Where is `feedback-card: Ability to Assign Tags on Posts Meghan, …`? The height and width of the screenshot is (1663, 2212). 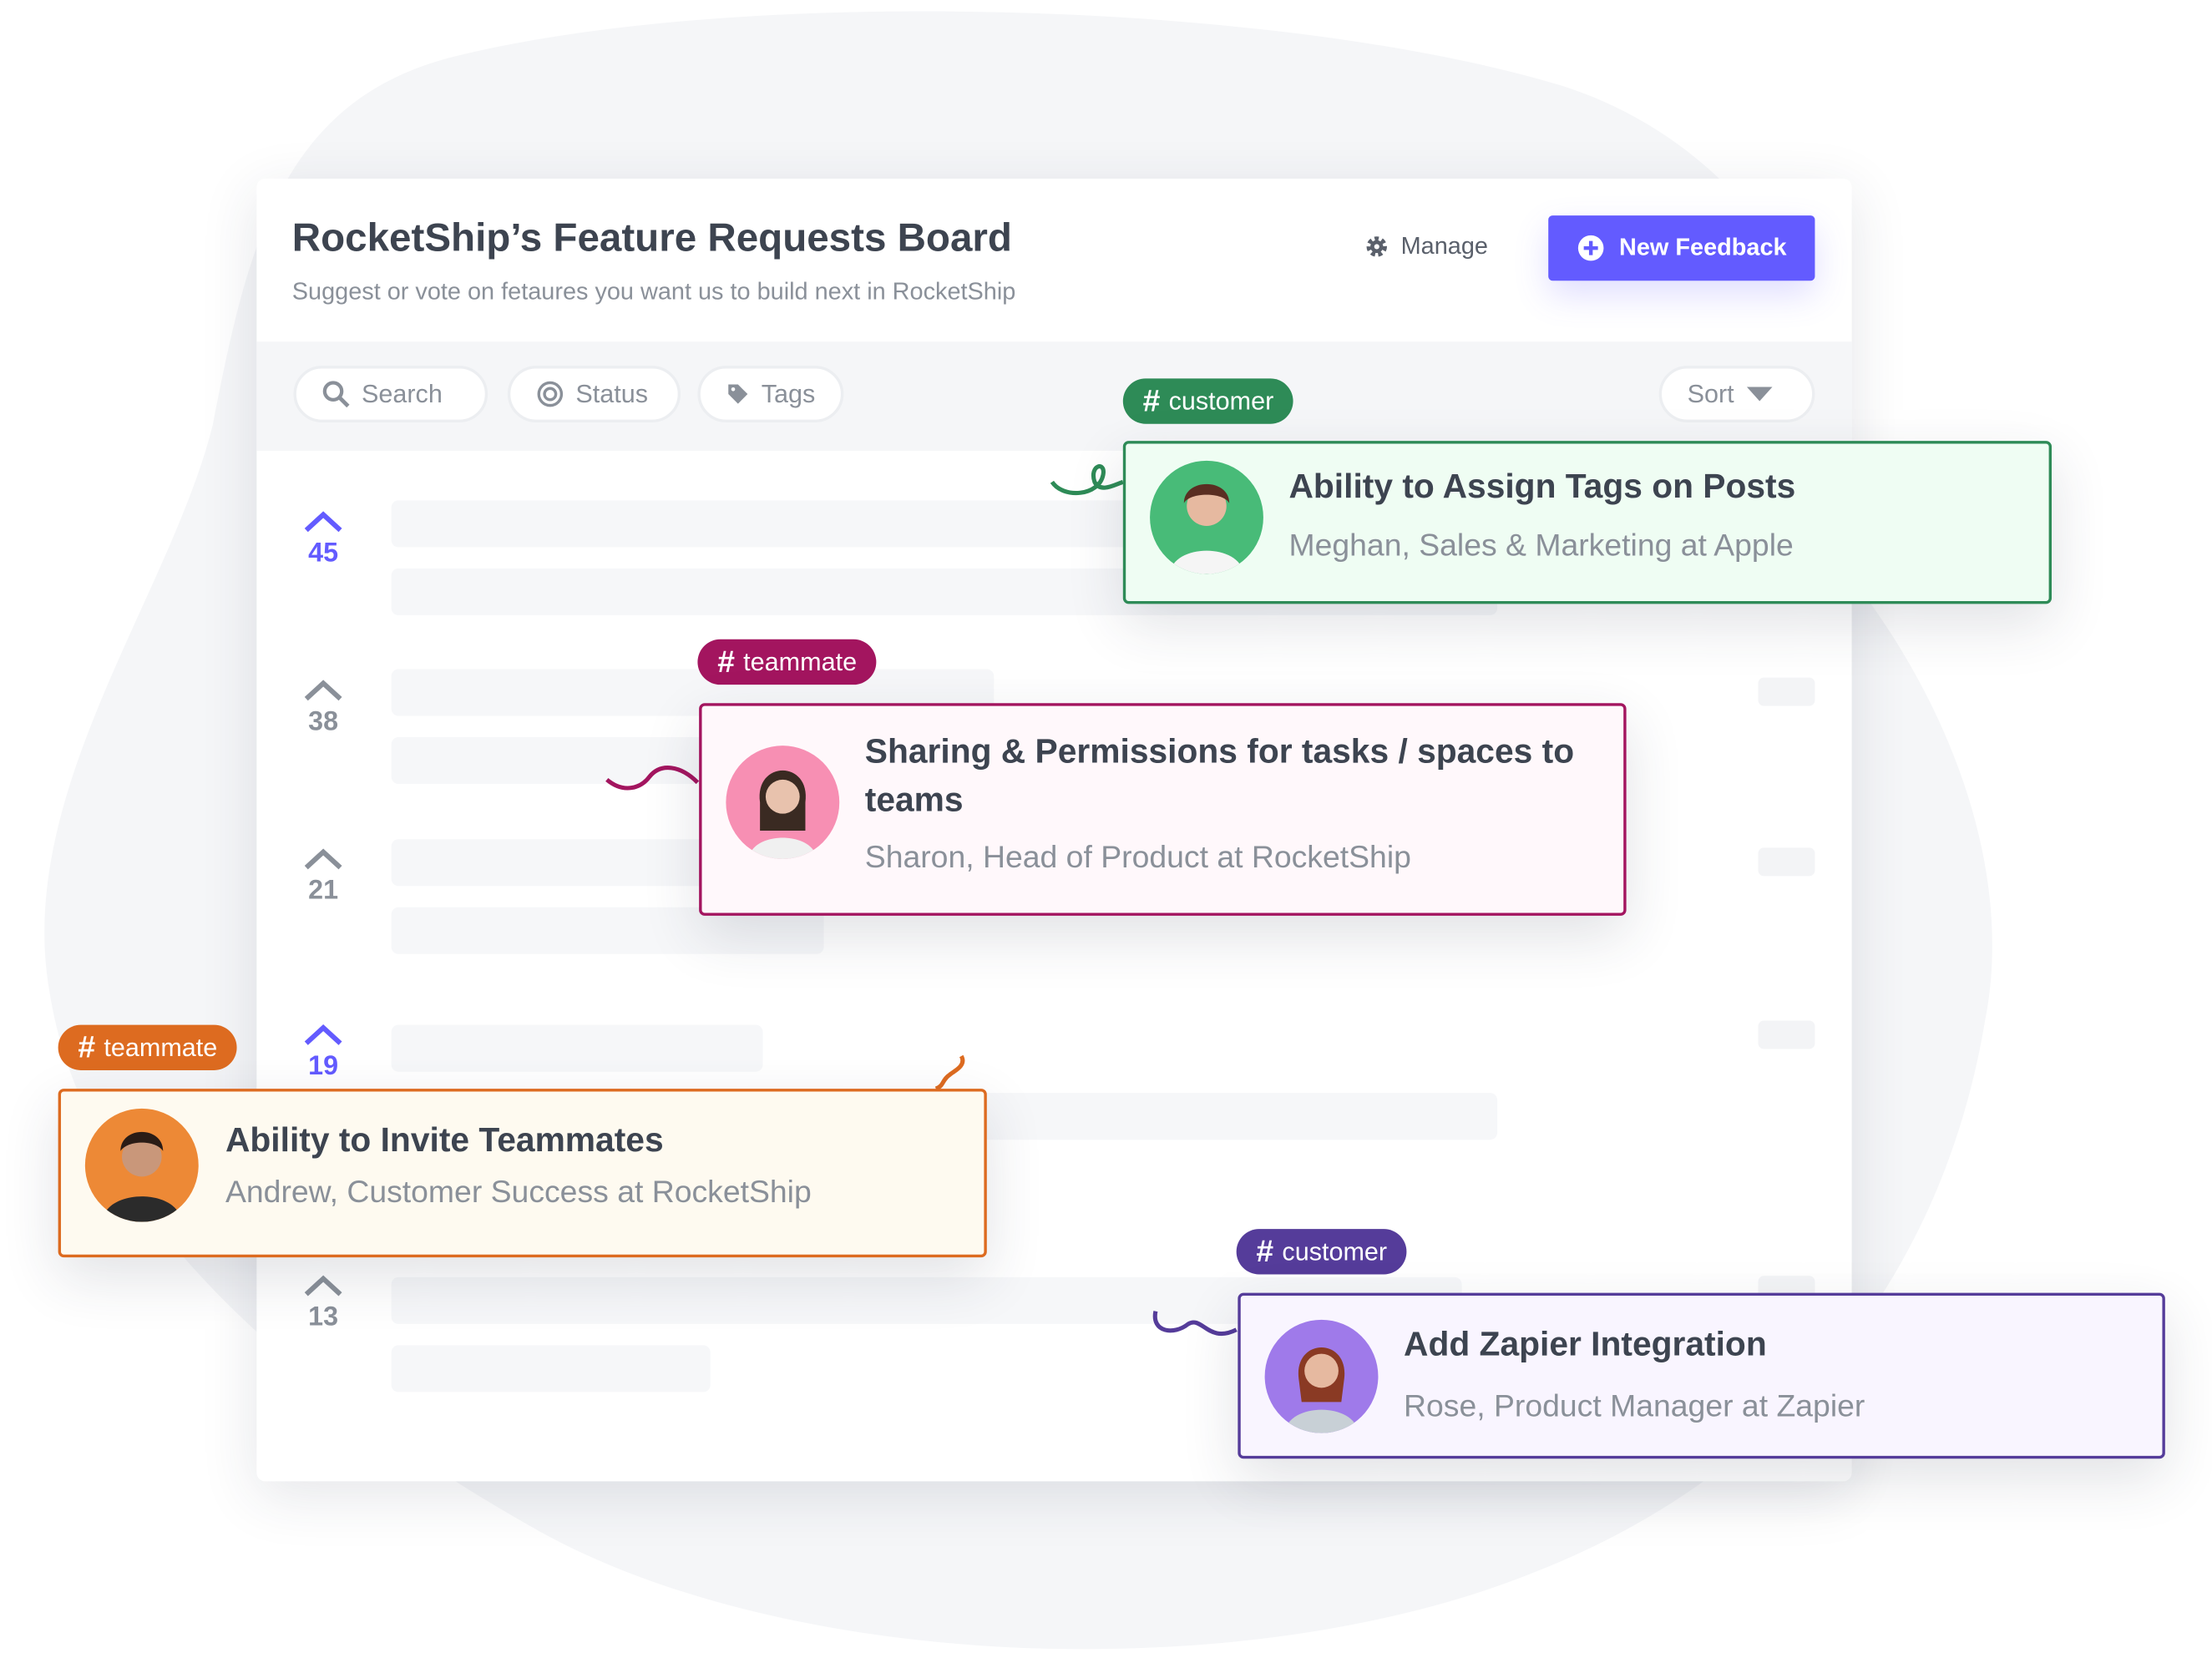 feedback-card: Ability to Assign Tags on Posts Meghan, … is located at coordinates (1587, 522).